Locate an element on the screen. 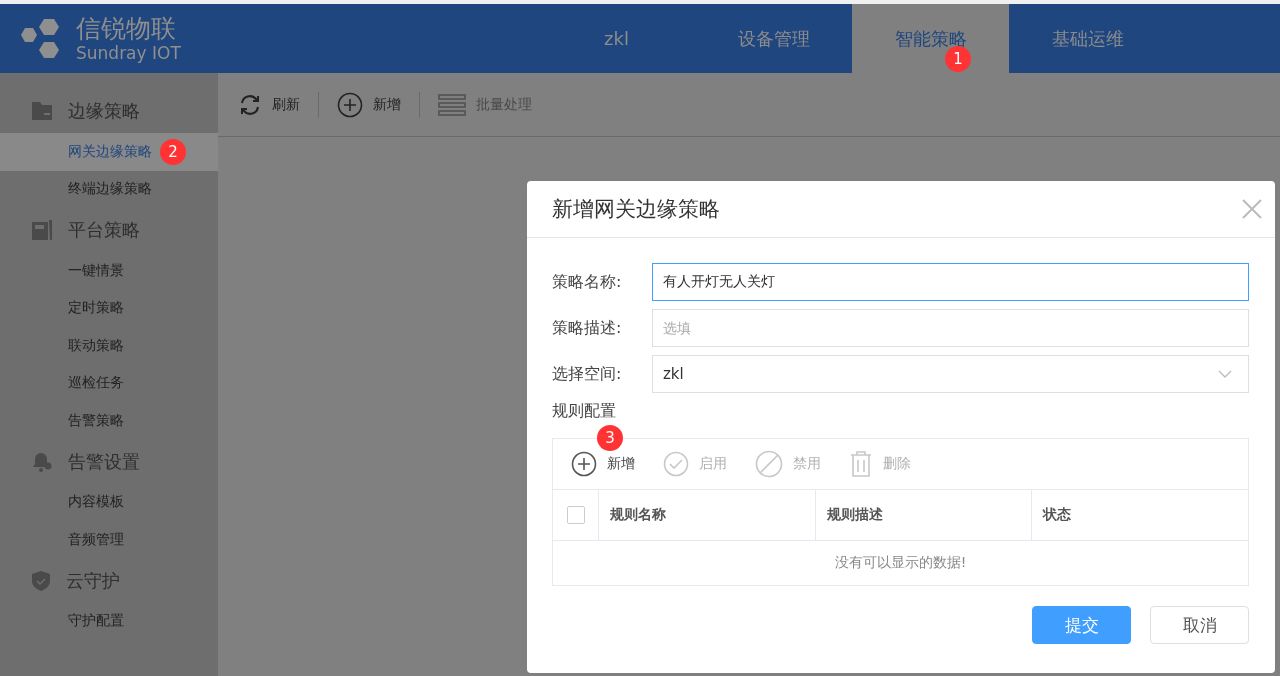 The width and height of the screenshot is (1280, 676). sidebar-item: 内容模板 is located at coordinates (109, 502).